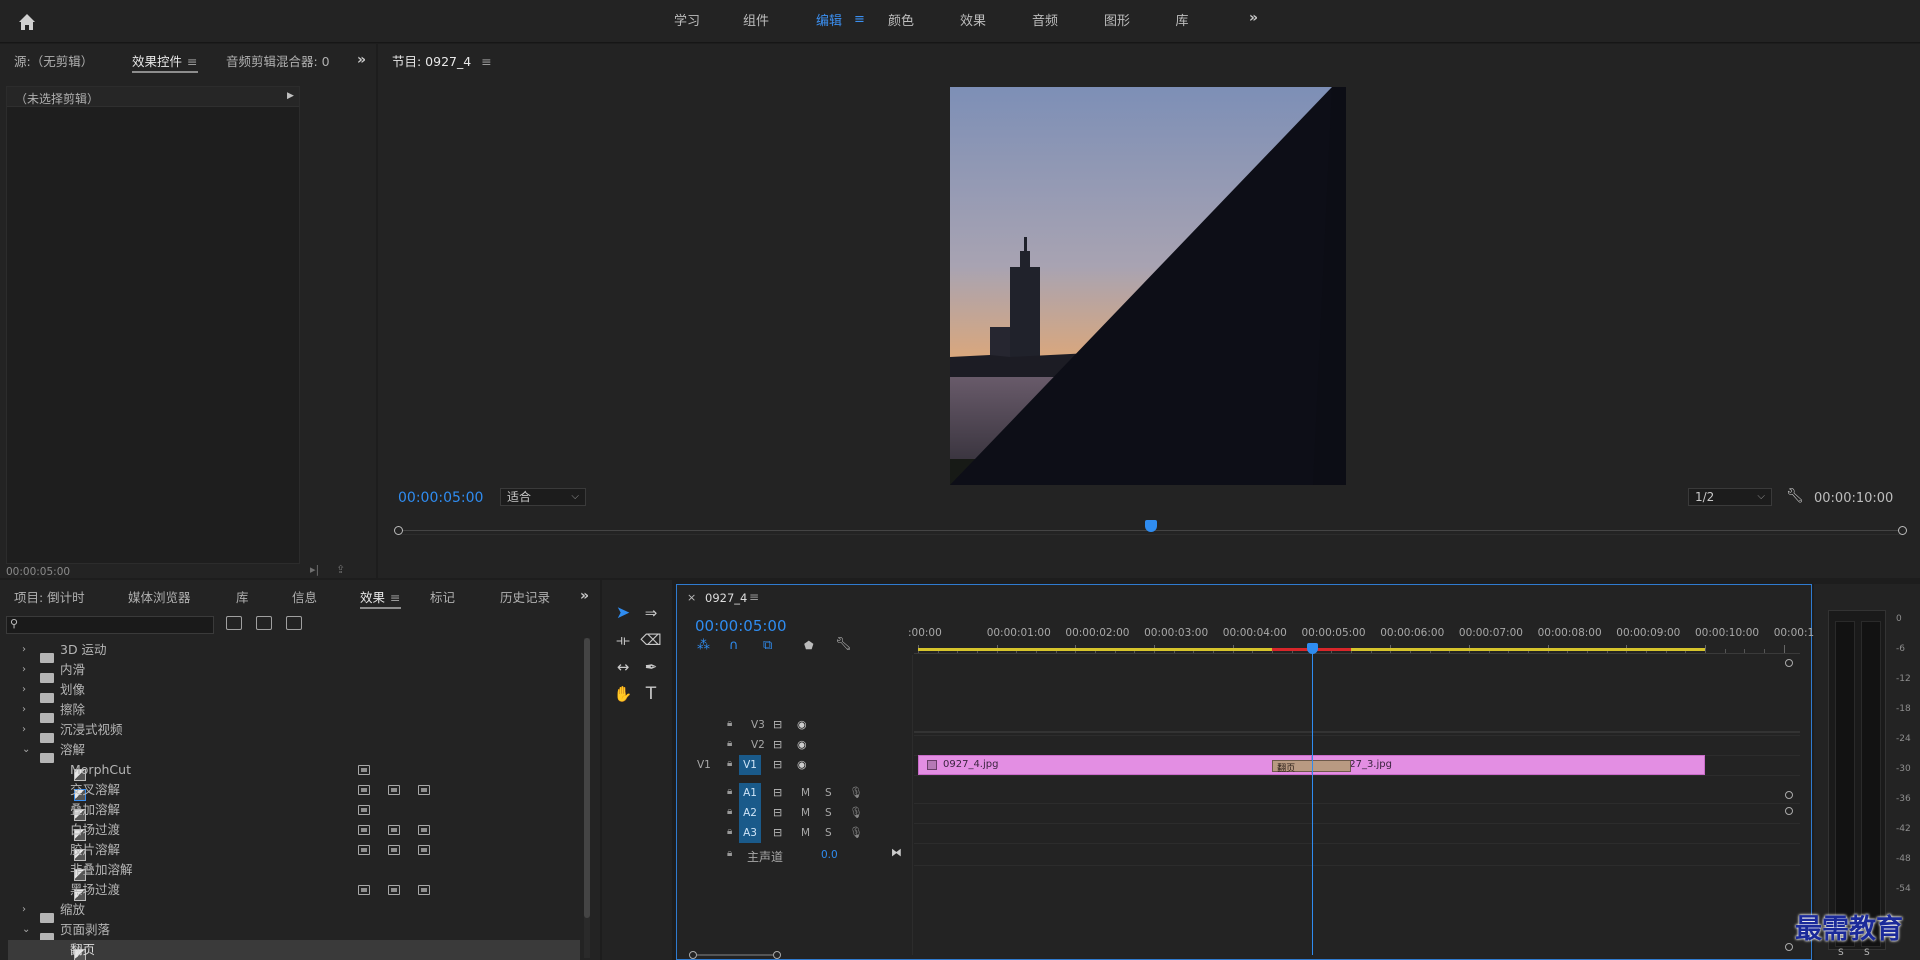  What do you see at coordinates (27, 22) in the screenshot?
I see `home-icon` at bounding box center [27, 22].